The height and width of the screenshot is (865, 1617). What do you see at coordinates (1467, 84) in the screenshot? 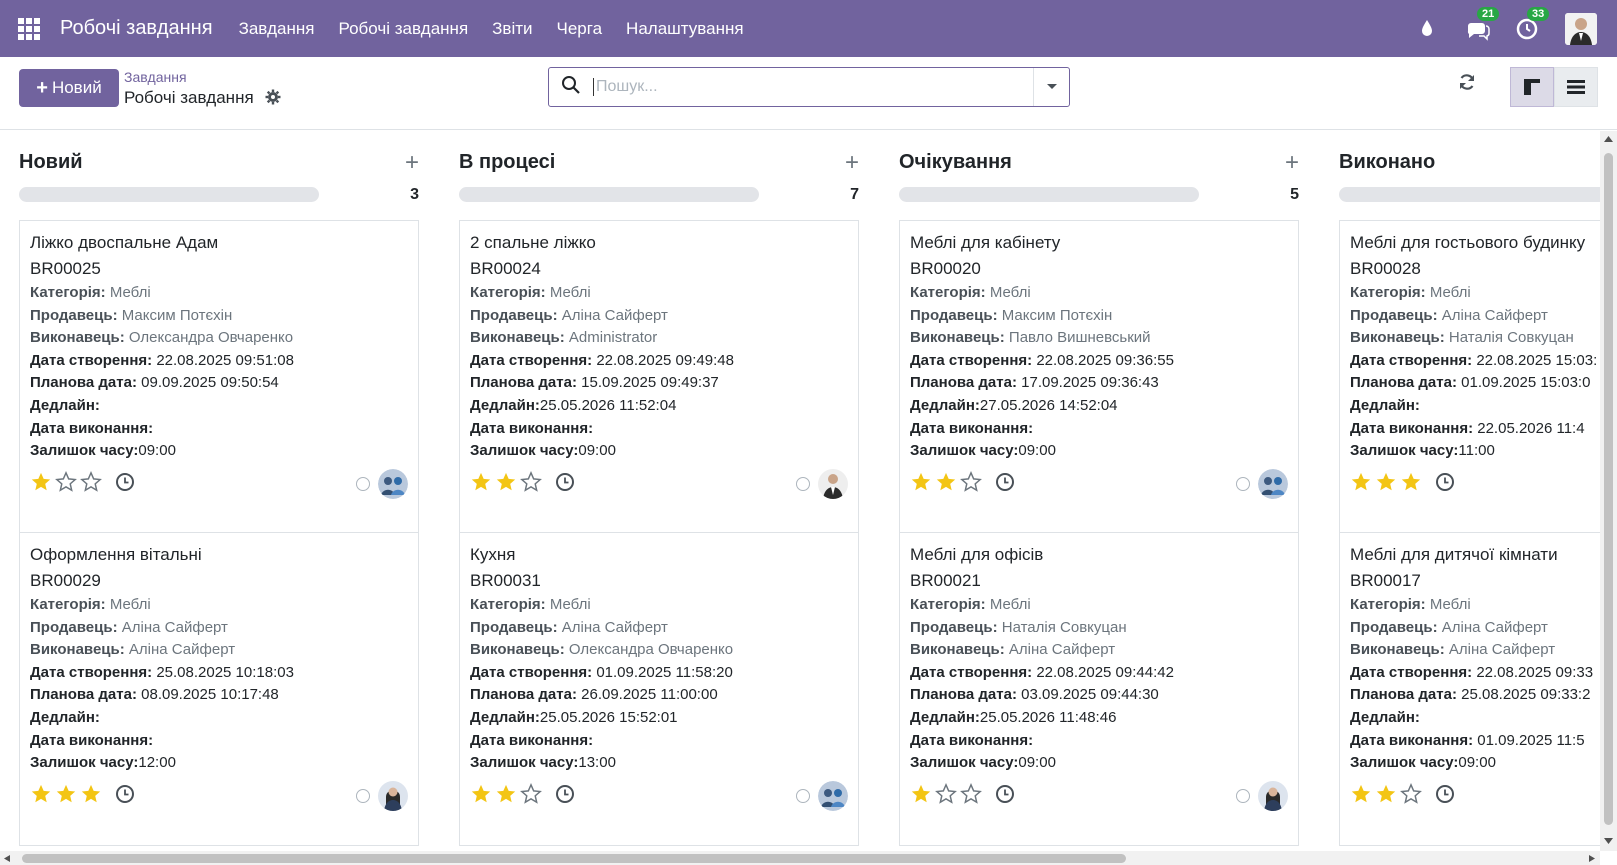
I see `refresh-icon` at bounding box center [1467, 84].